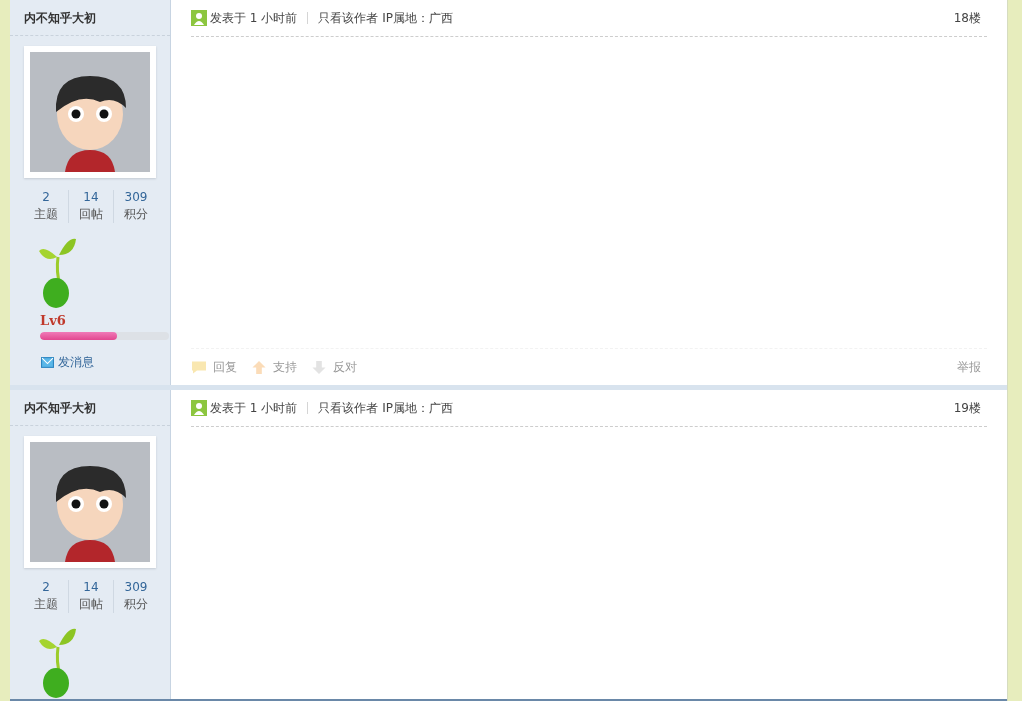 This screenshot has width=1022, height=701. I want to click on up-arrow-icon, so click(259, 367).